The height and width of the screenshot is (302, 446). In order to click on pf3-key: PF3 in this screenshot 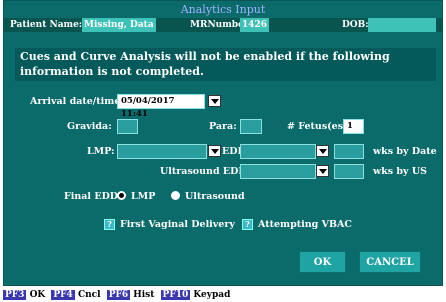, I will do `click(15, 295)`.